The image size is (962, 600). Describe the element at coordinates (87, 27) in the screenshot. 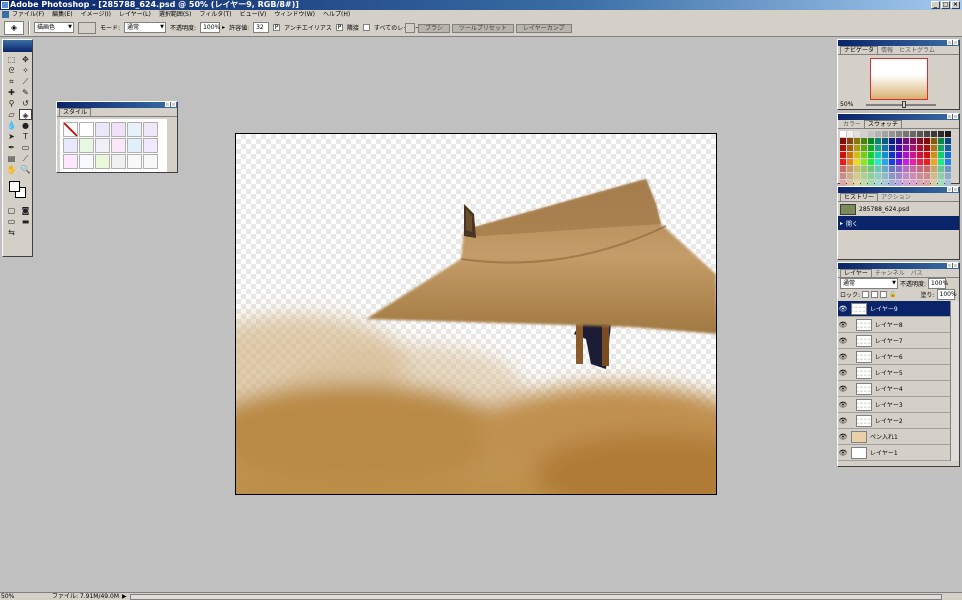

I see `pattern-picker` at that location.